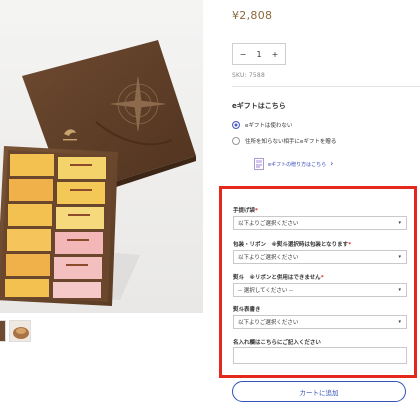 This screenshot has width=420, height=420. What do you see at coordinates (291, 142) in the screenshot?
I see `egift-option-label: 住所を知らない相手にeギフトを贈る` at bounding box center [291, 142].